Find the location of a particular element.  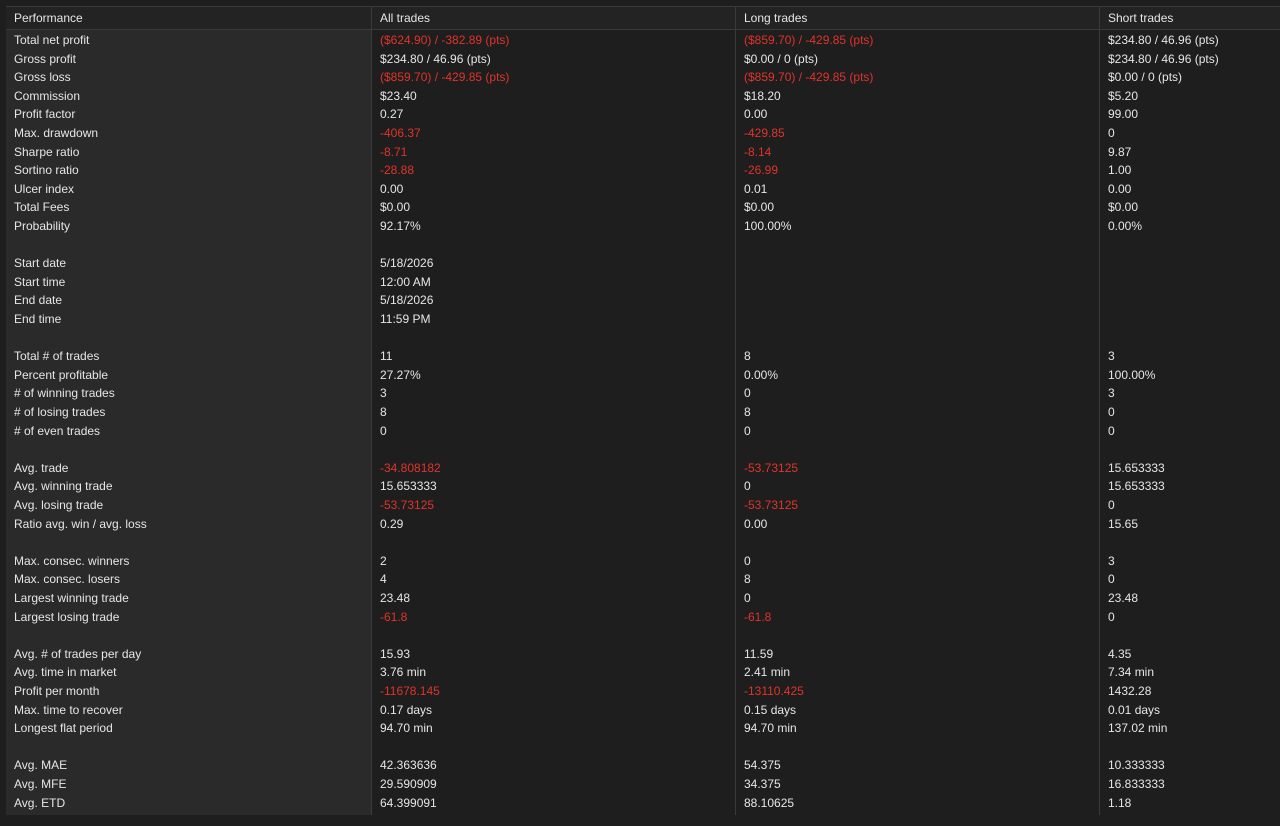

table-row: # of even trades 0 0 0 is located at coordinates (643, 431).